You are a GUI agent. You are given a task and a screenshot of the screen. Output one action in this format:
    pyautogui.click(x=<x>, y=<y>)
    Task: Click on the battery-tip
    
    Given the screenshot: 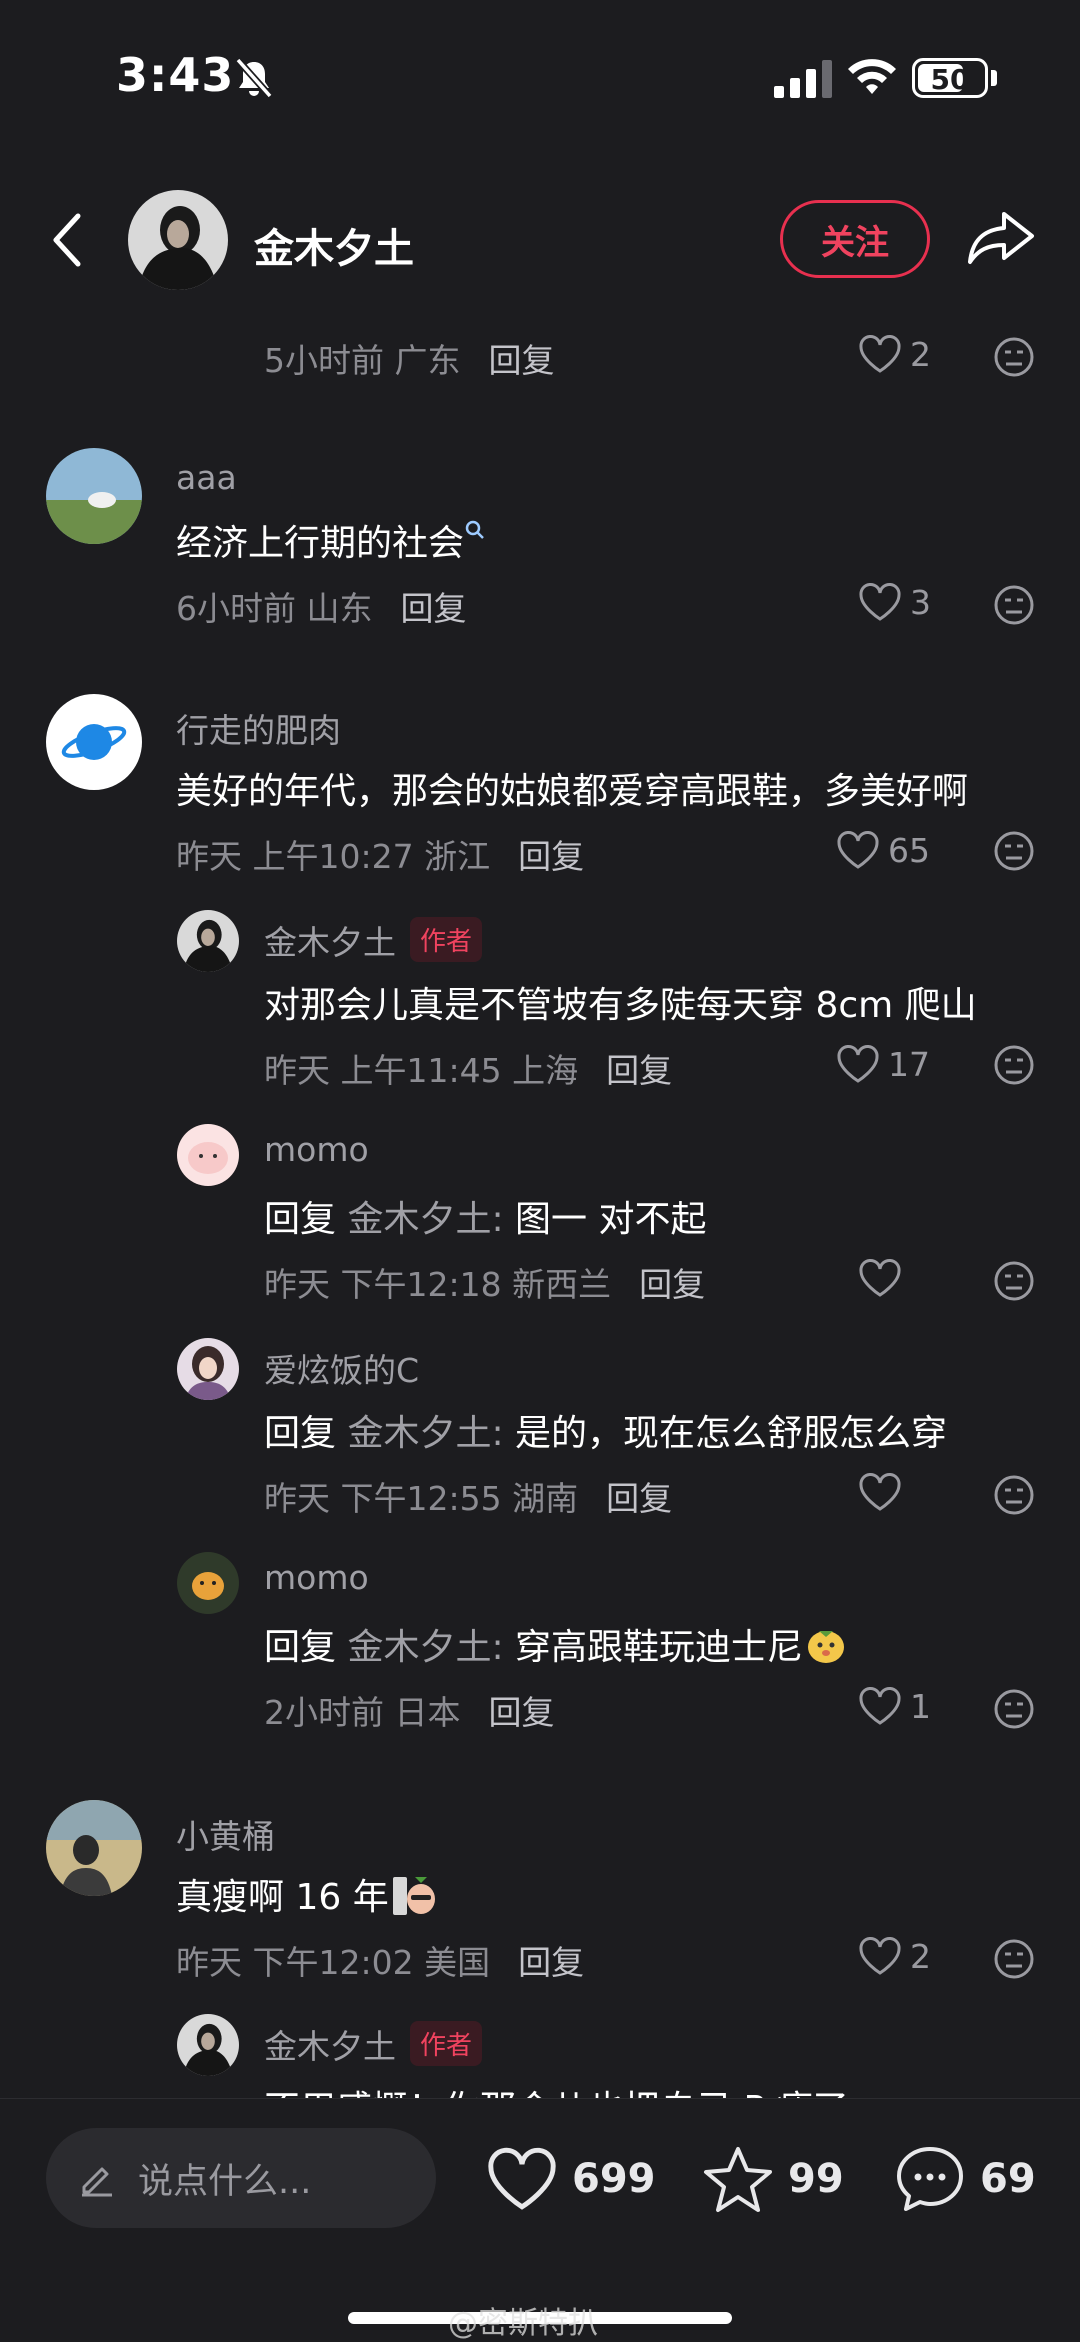 What is the action you would take?
    pyautogui.click(x=994, y=78)
    